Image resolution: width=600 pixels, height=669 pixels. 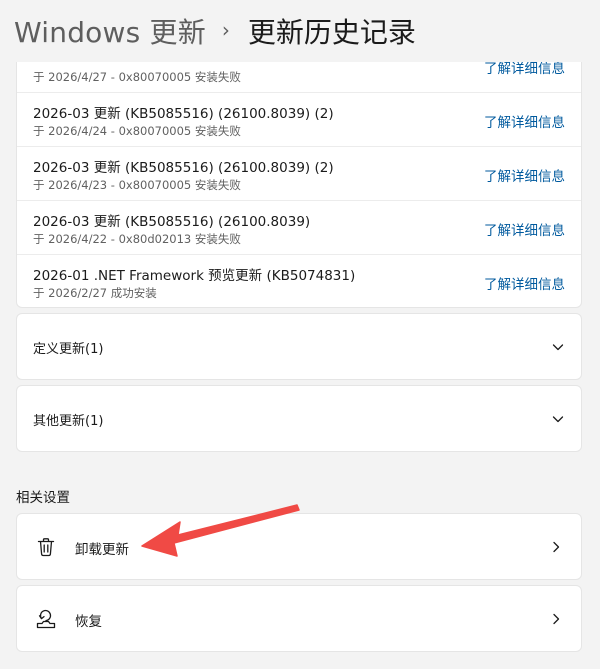 What do you see at coordinates (43, 498) in the screenshot?
I see `related-settings-title: 相关设置` at bounding box center [43, 498].